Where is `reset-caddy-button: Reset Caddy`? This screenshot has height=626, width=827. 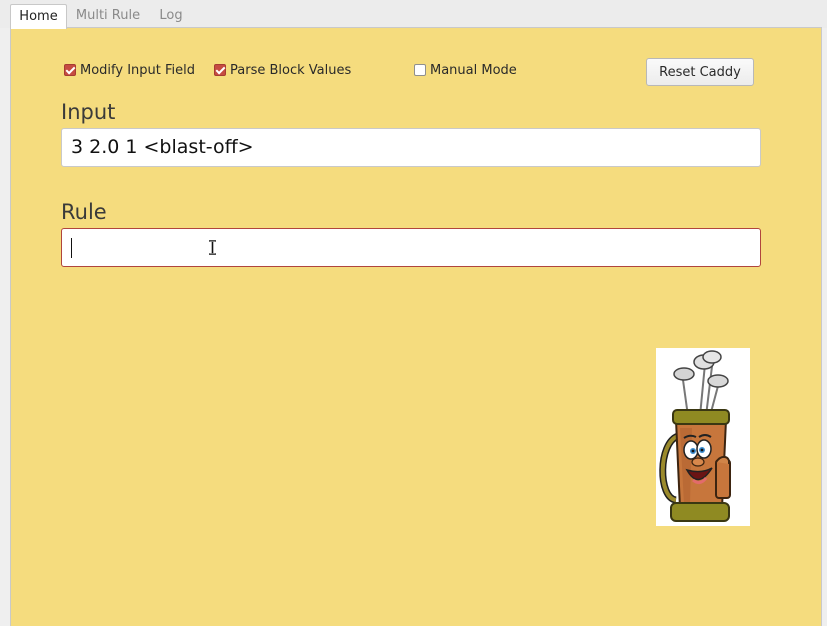 reset-caddy-button: Reset Caddy is located at coordinates (700, 72).